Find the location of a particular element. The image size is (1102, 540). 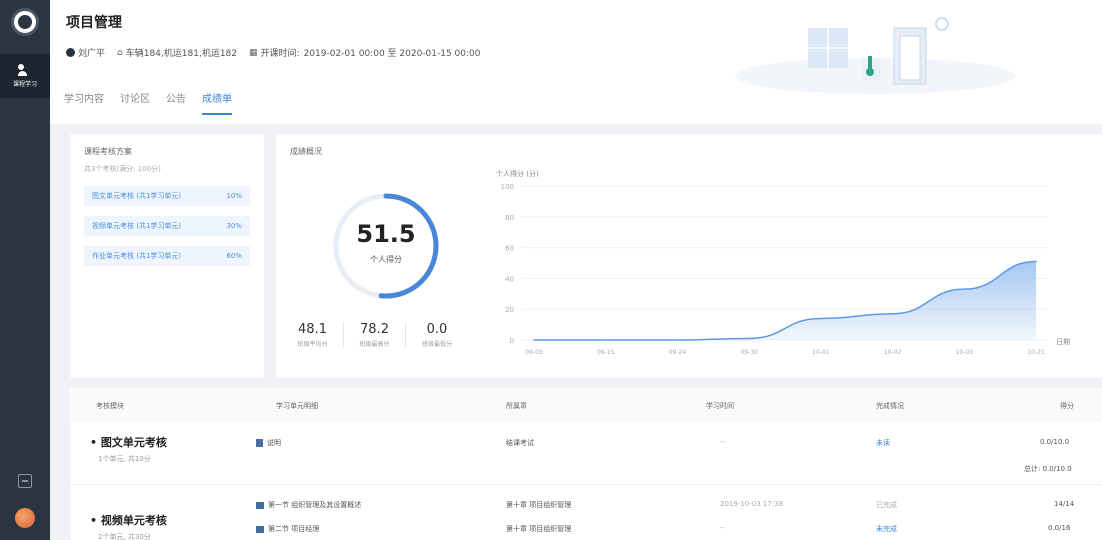

unit-link: 第一节 组织管理及其设置概述 is located at coordinates (308, 505).